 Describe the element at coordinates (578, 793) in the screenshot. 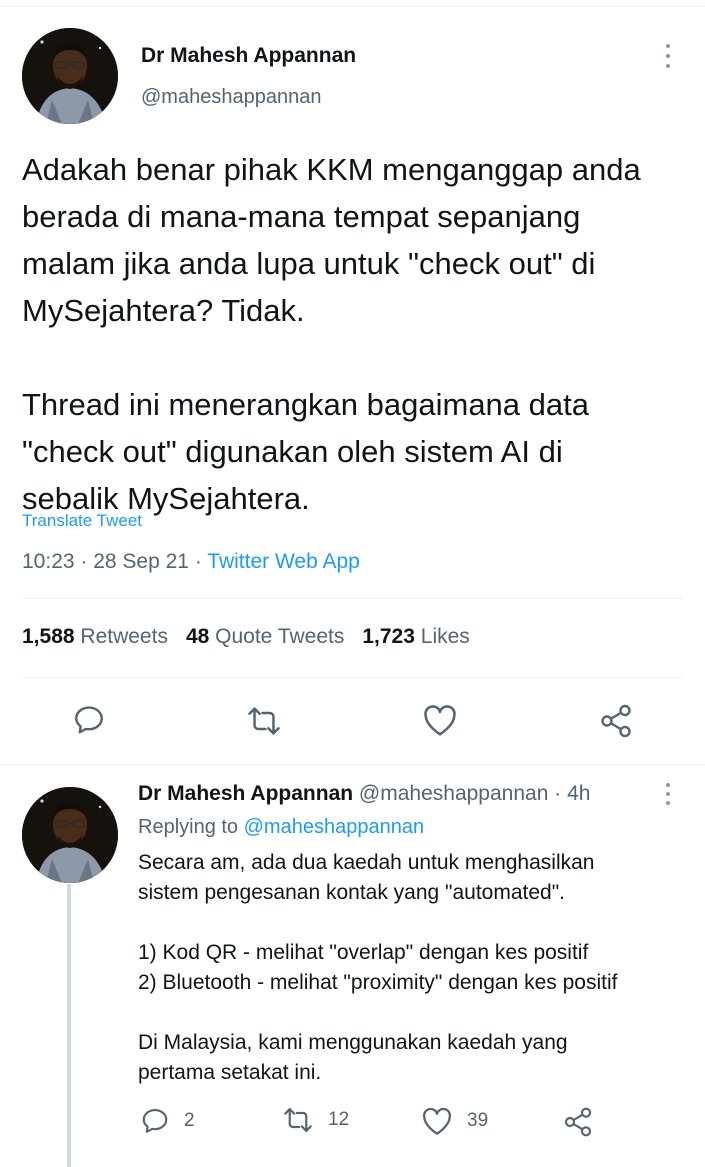

I see `reply-time: 4h` at that location.